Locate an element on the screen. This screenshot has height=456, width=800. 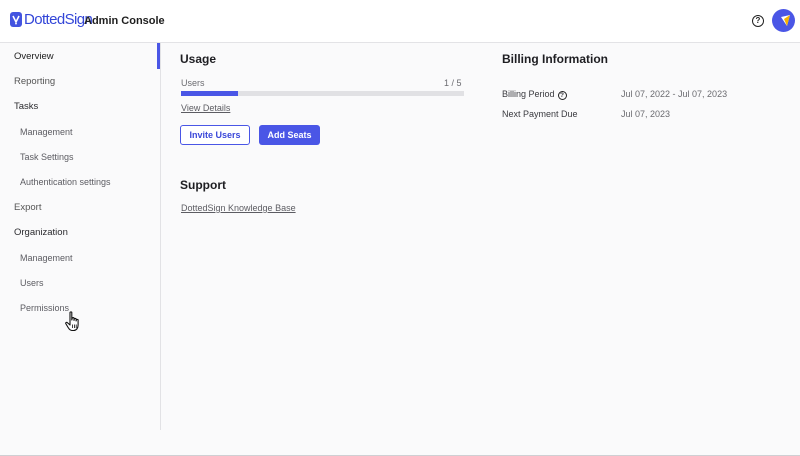
sidebar-group-tasks: Tasks is located at coordinates (26, 106).